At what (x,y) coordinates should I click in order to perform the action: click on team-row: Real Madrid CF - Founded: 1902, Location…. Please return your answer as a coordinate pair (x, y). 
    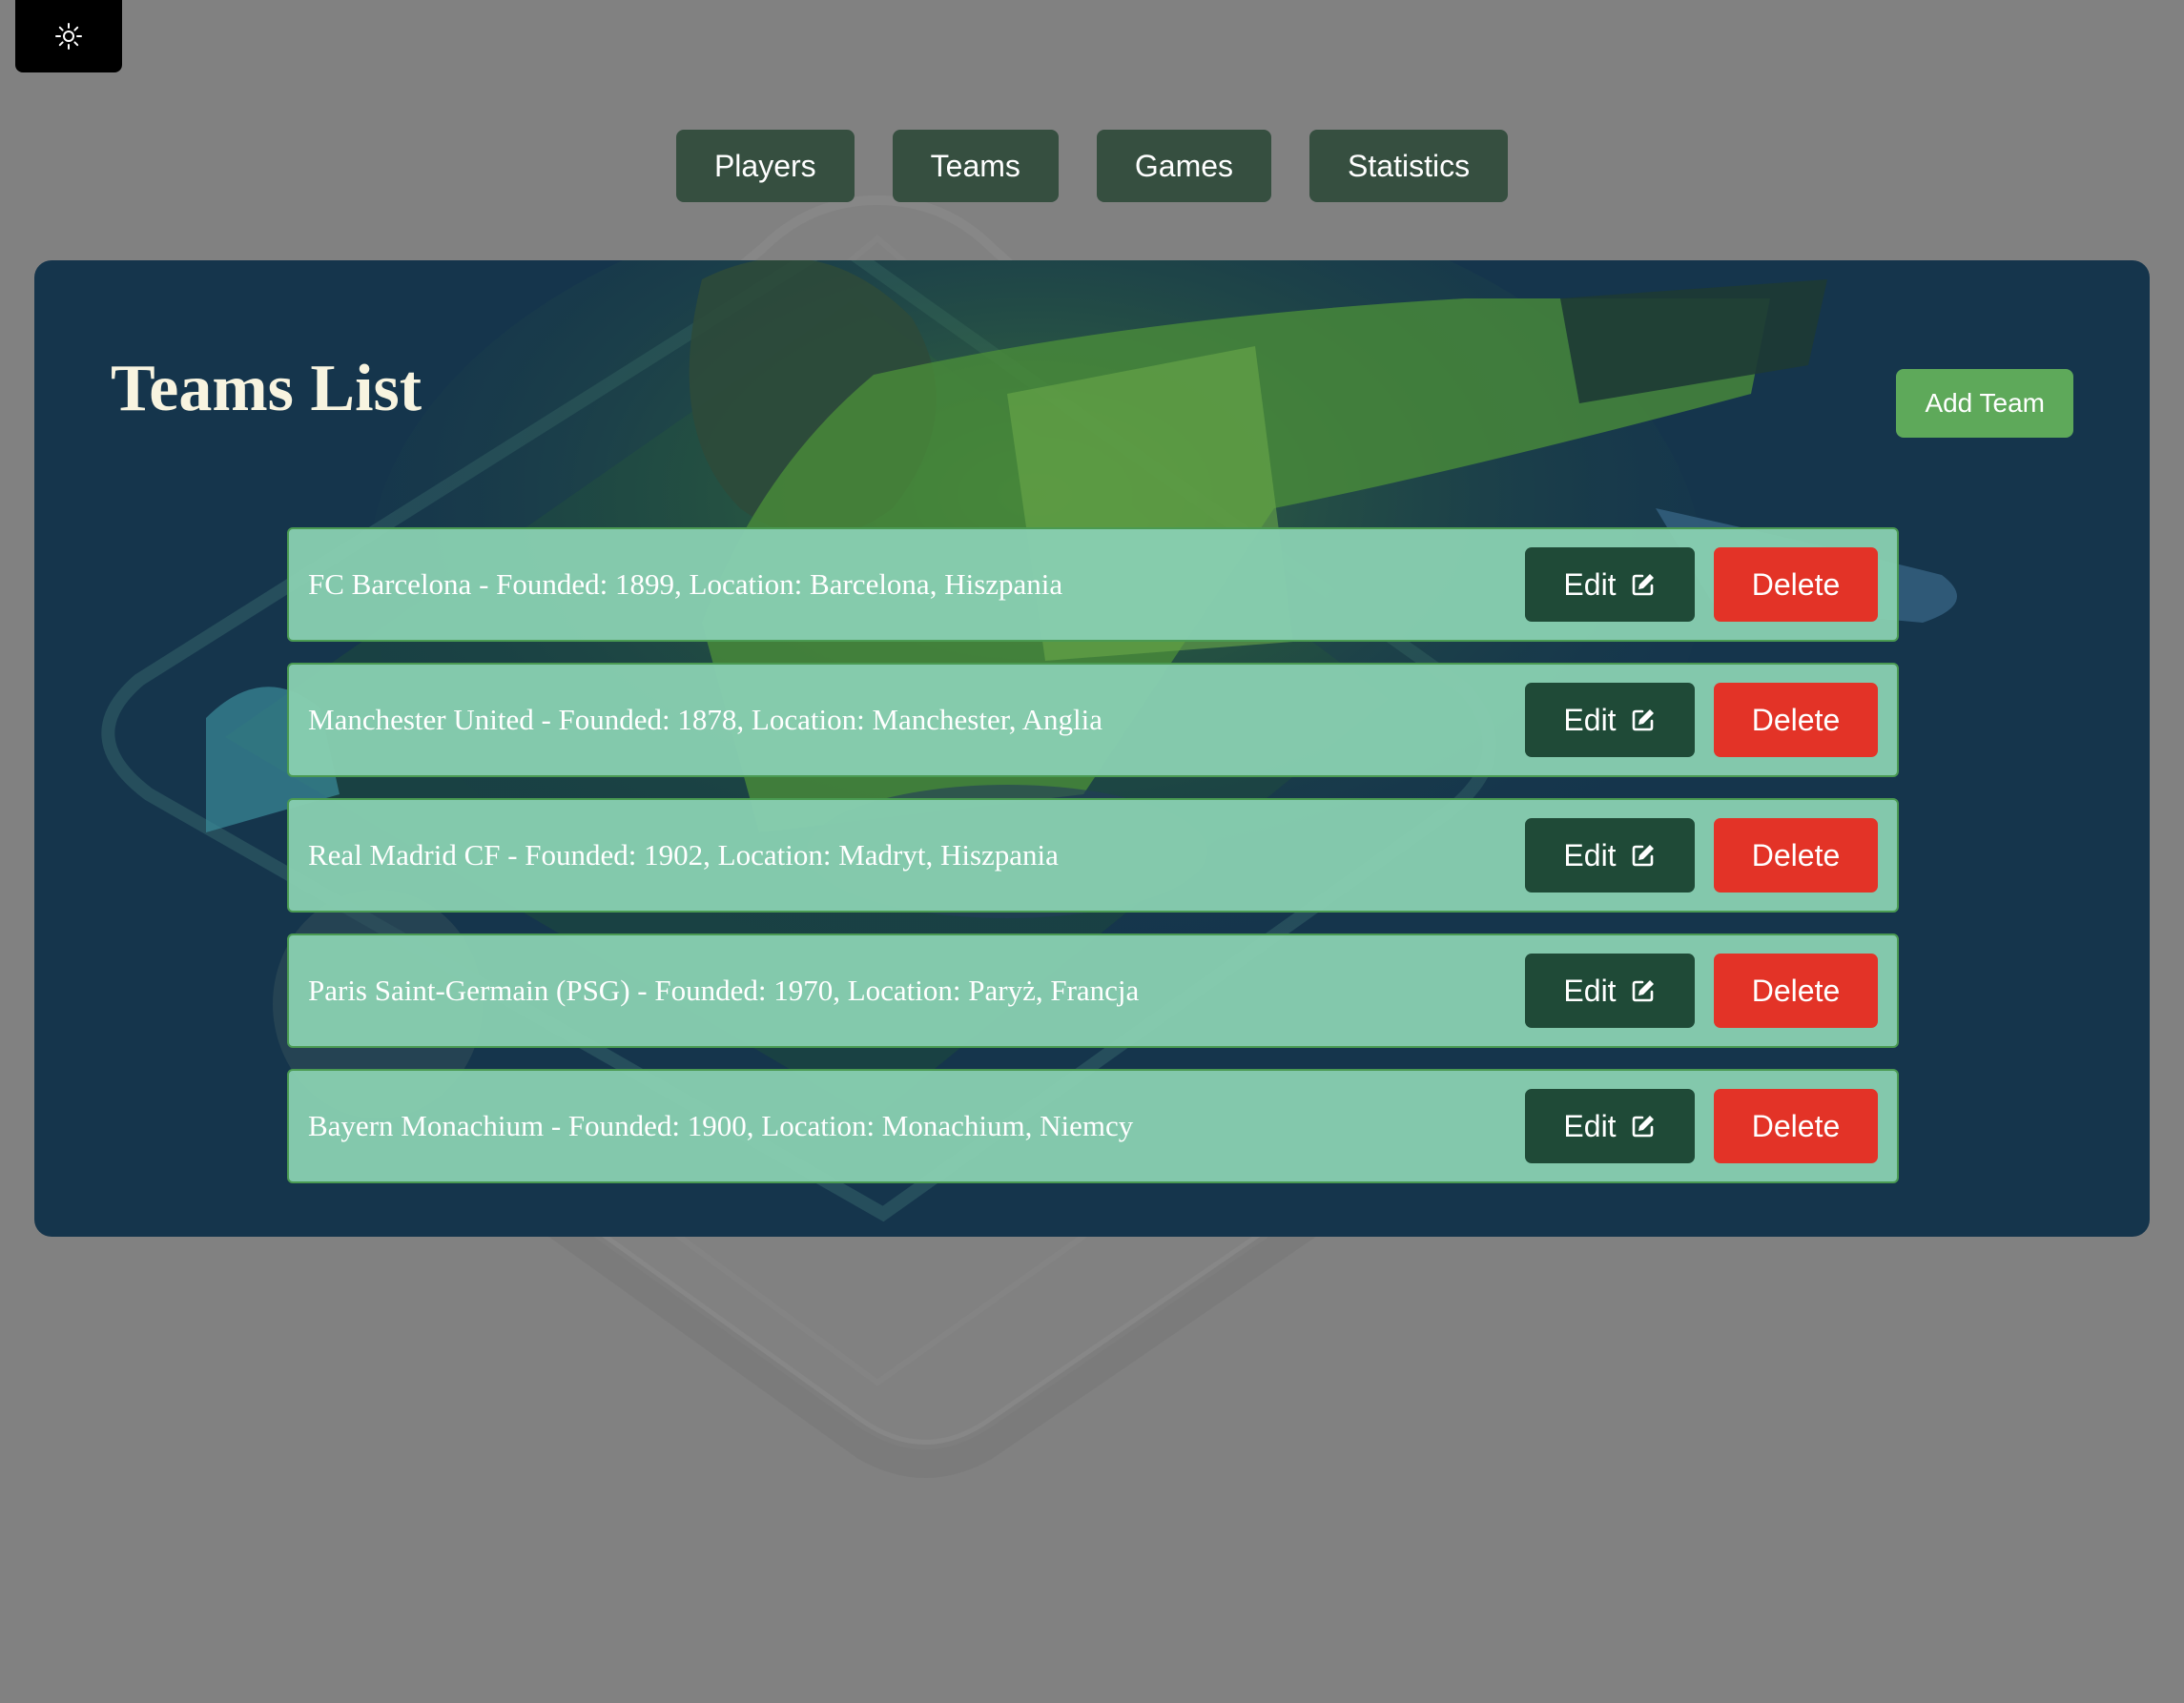
    Looking at the image, I should click on (1093, 856).